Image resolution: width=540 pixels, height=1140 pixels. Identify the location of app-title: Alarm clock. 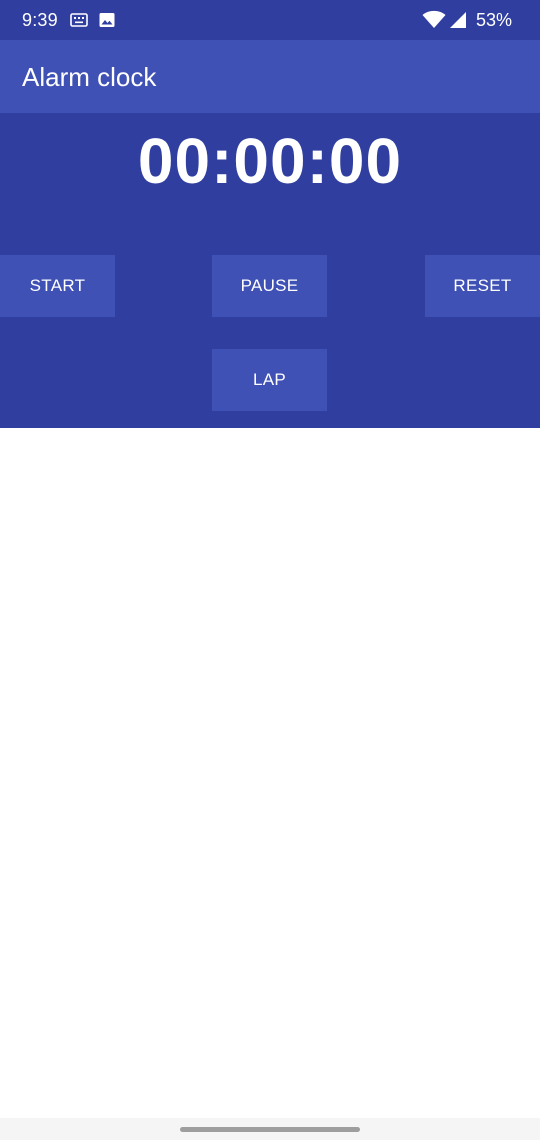
(89, 77).